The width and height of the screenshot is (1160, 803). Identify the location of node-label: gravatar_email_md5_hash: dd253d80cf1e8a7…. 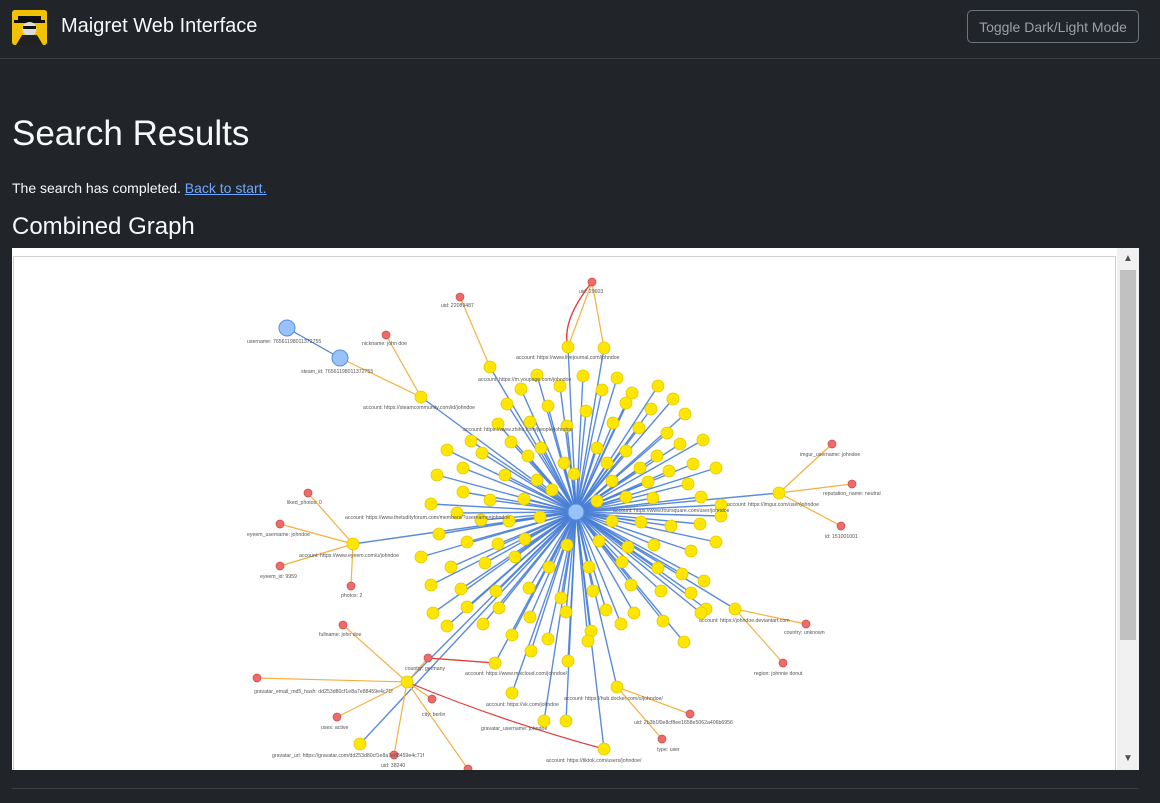
(323, 692).